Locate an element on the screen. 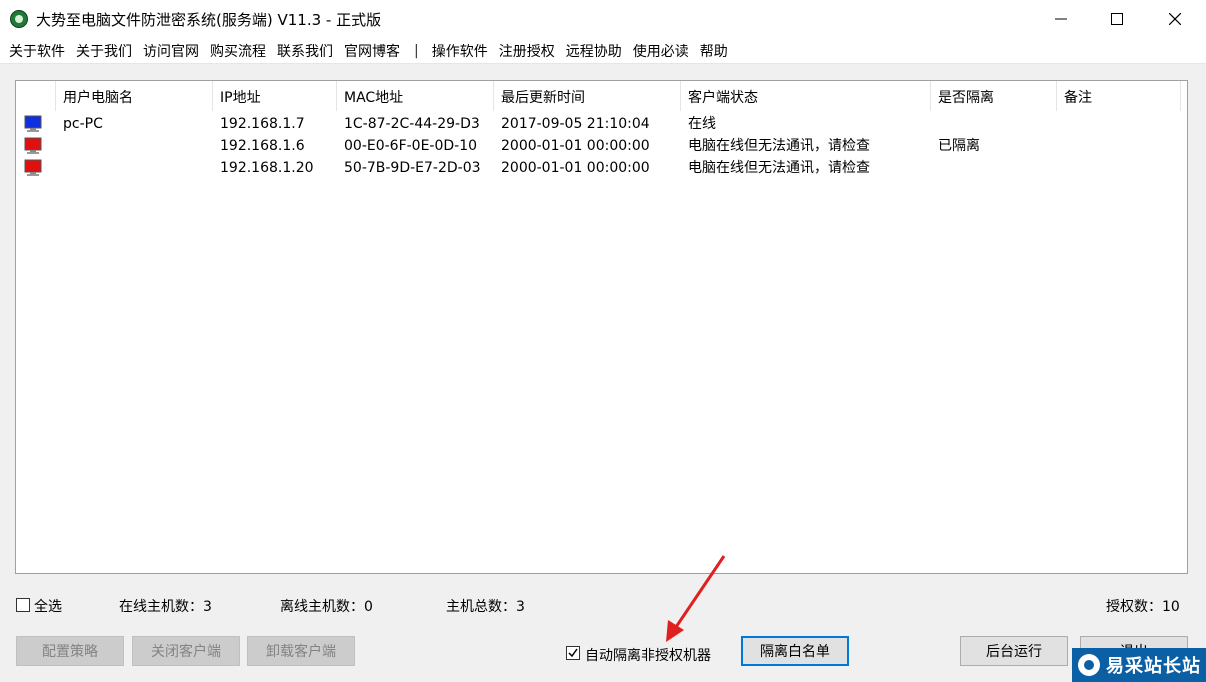 This screenshot has width=1206, height=682. maximize-button is located at coordinates (1117, 19).